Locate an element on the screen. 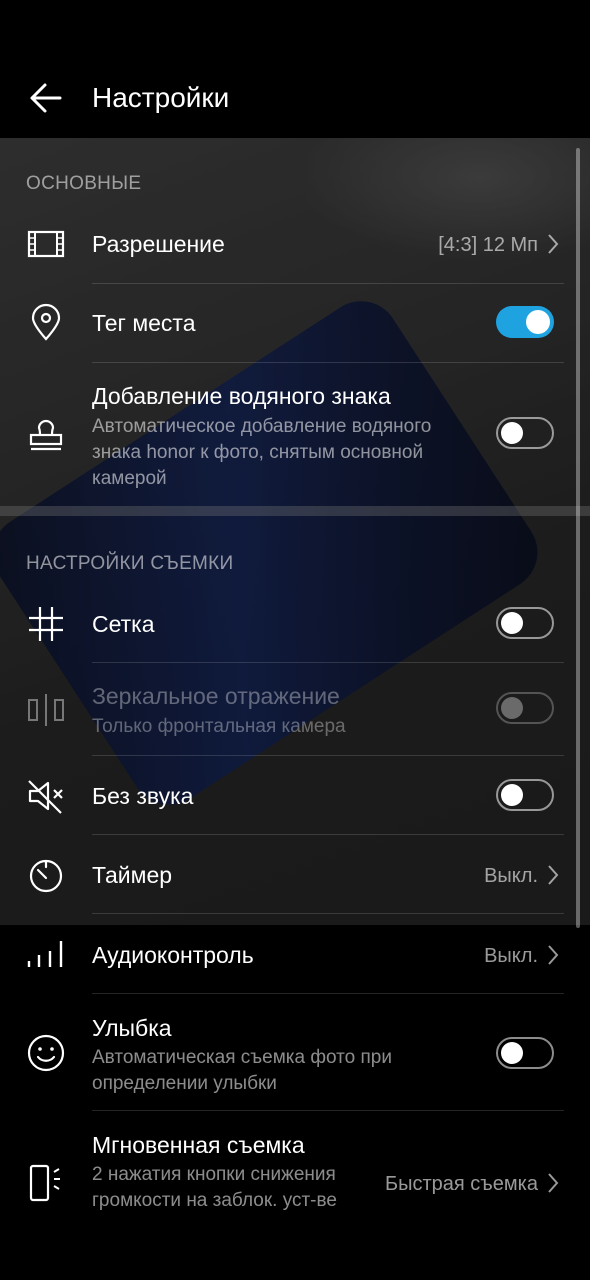  film-frame-icon is located at coordinates (46, 244).